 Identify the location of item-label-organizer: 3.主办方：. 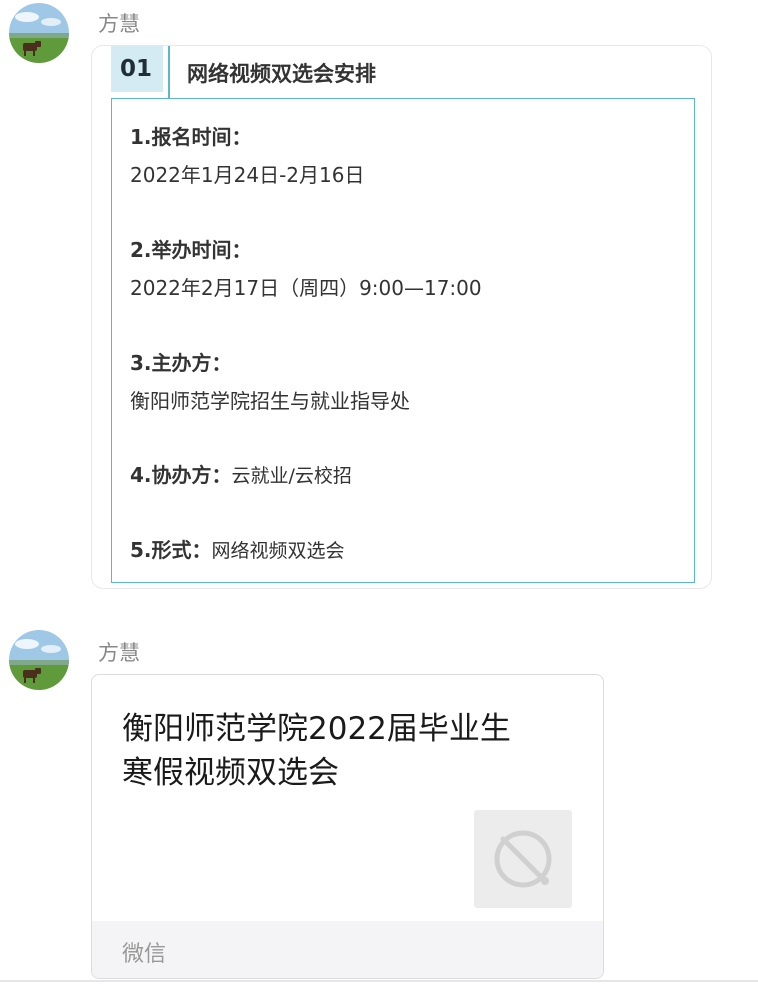
(181, 363).